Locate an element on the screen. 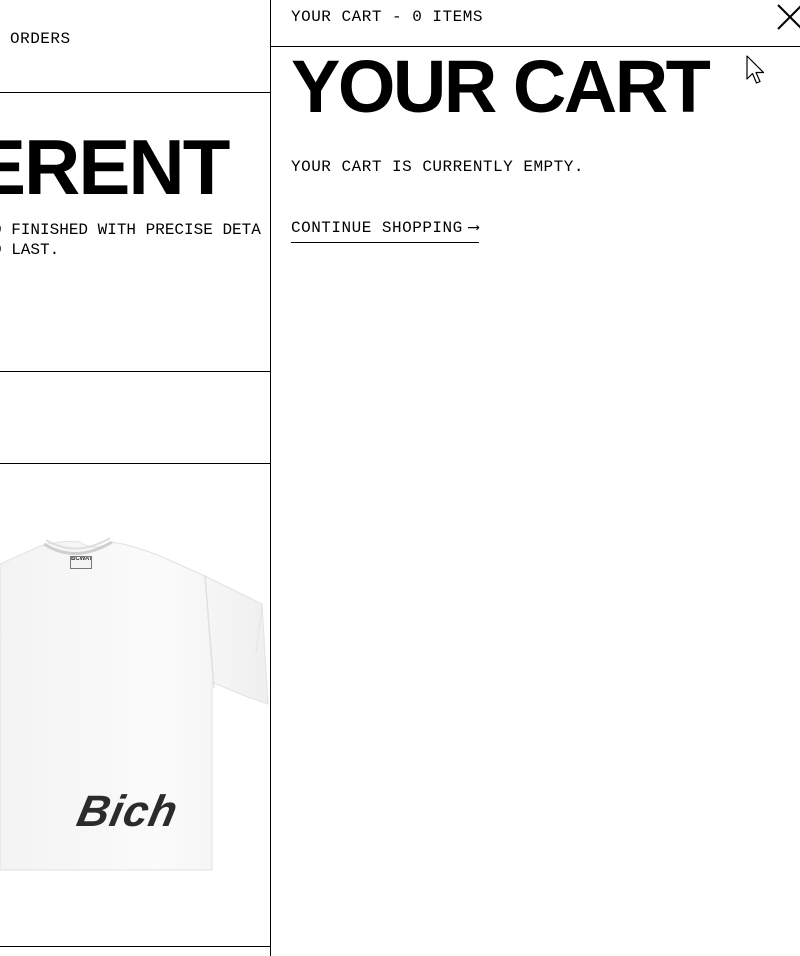 Image resolution: width=800 pixels, height=956 pixels. hero-description: D FINISHED WITH PRECISE DETA D LAST. is located at coordinates (130, 240).